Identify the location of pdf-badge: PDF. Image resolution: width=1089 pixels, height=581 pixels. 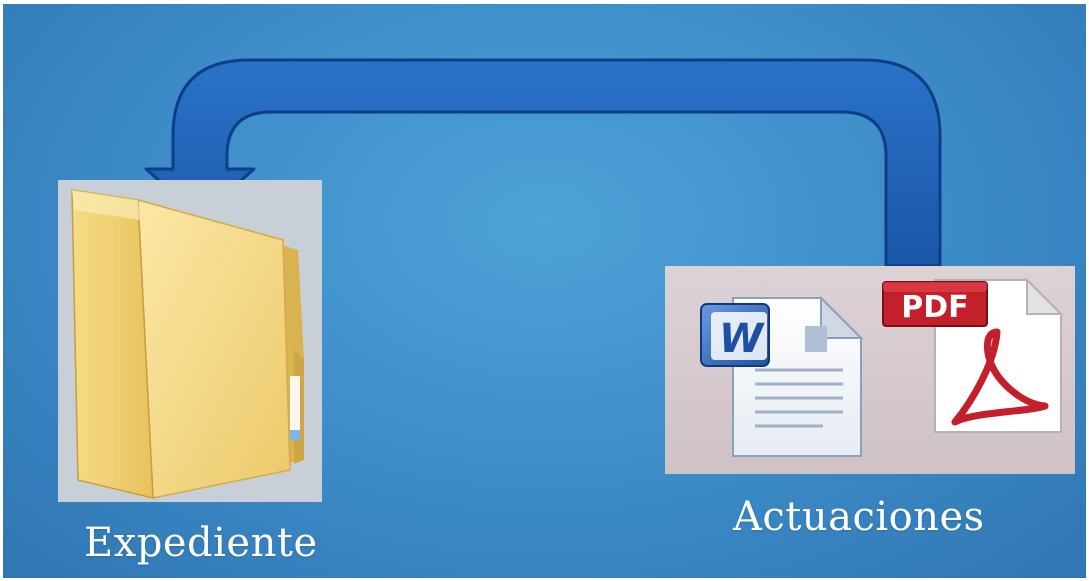
(934, 307).